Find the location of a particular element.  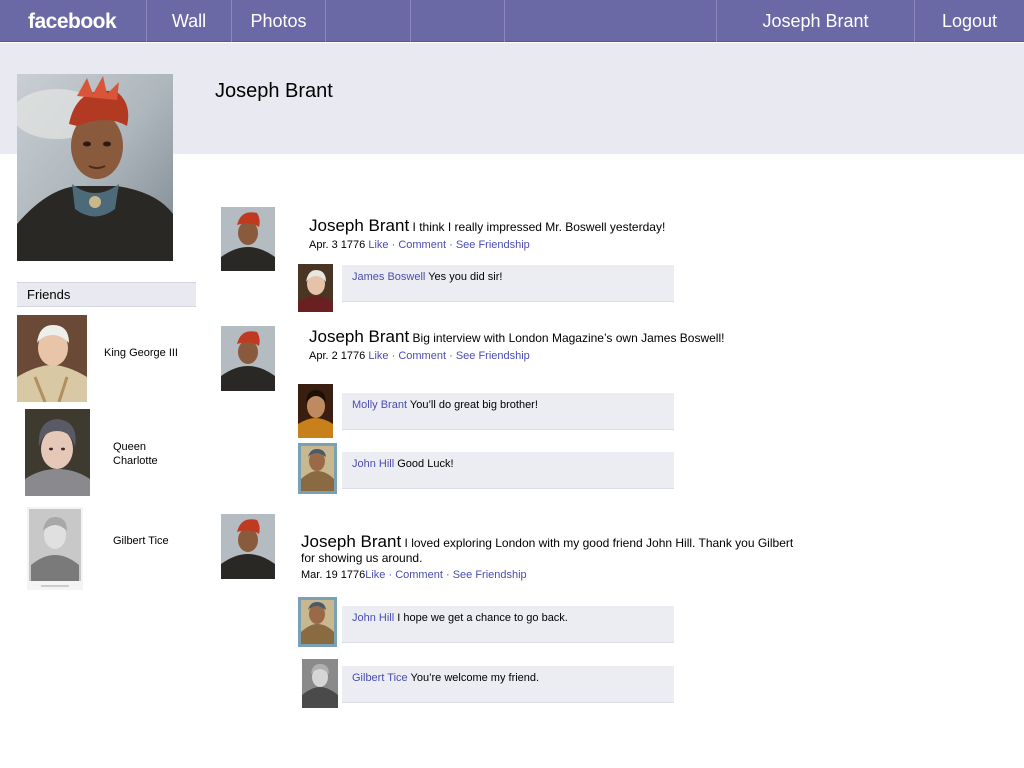

comment-text: Yes you did sir! is located at coordinates (465, 277).